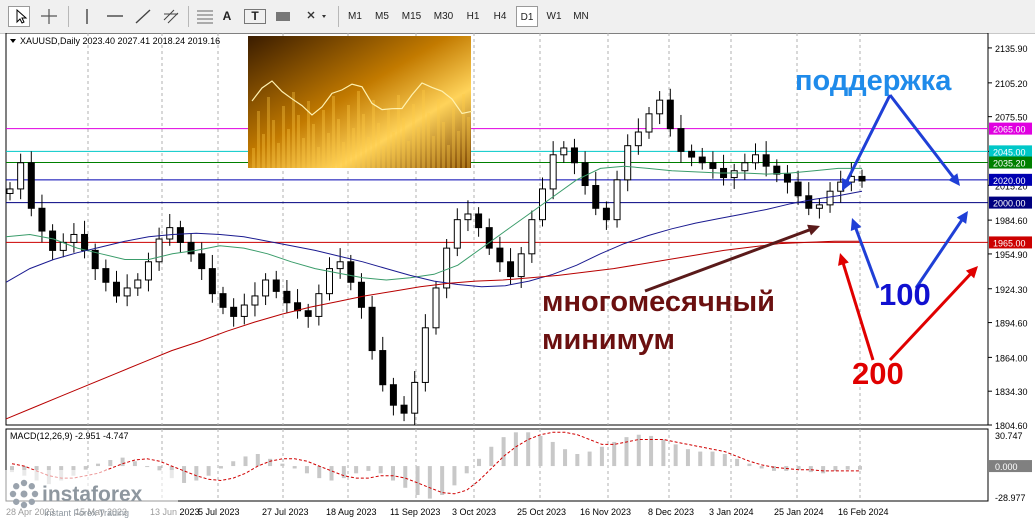  I want to click on y-tick-label: 2105.20, so click(1011, 84).